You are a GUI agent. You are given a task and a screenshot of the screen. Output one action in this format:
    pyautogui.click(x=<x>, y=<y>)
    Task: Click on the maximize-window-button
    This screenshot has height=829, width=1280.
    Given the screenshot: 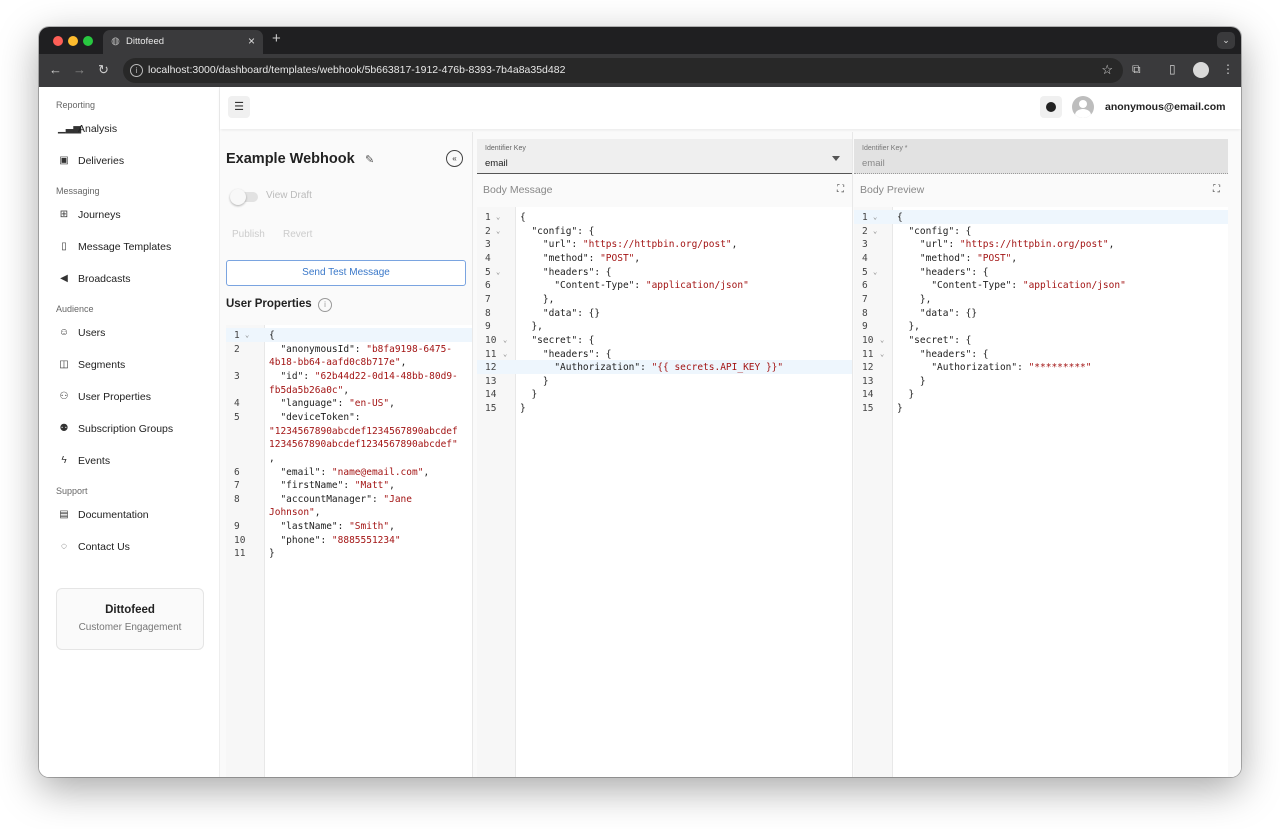 What is the action you would take?
    pyautogui.click(x=88, y=41)
    